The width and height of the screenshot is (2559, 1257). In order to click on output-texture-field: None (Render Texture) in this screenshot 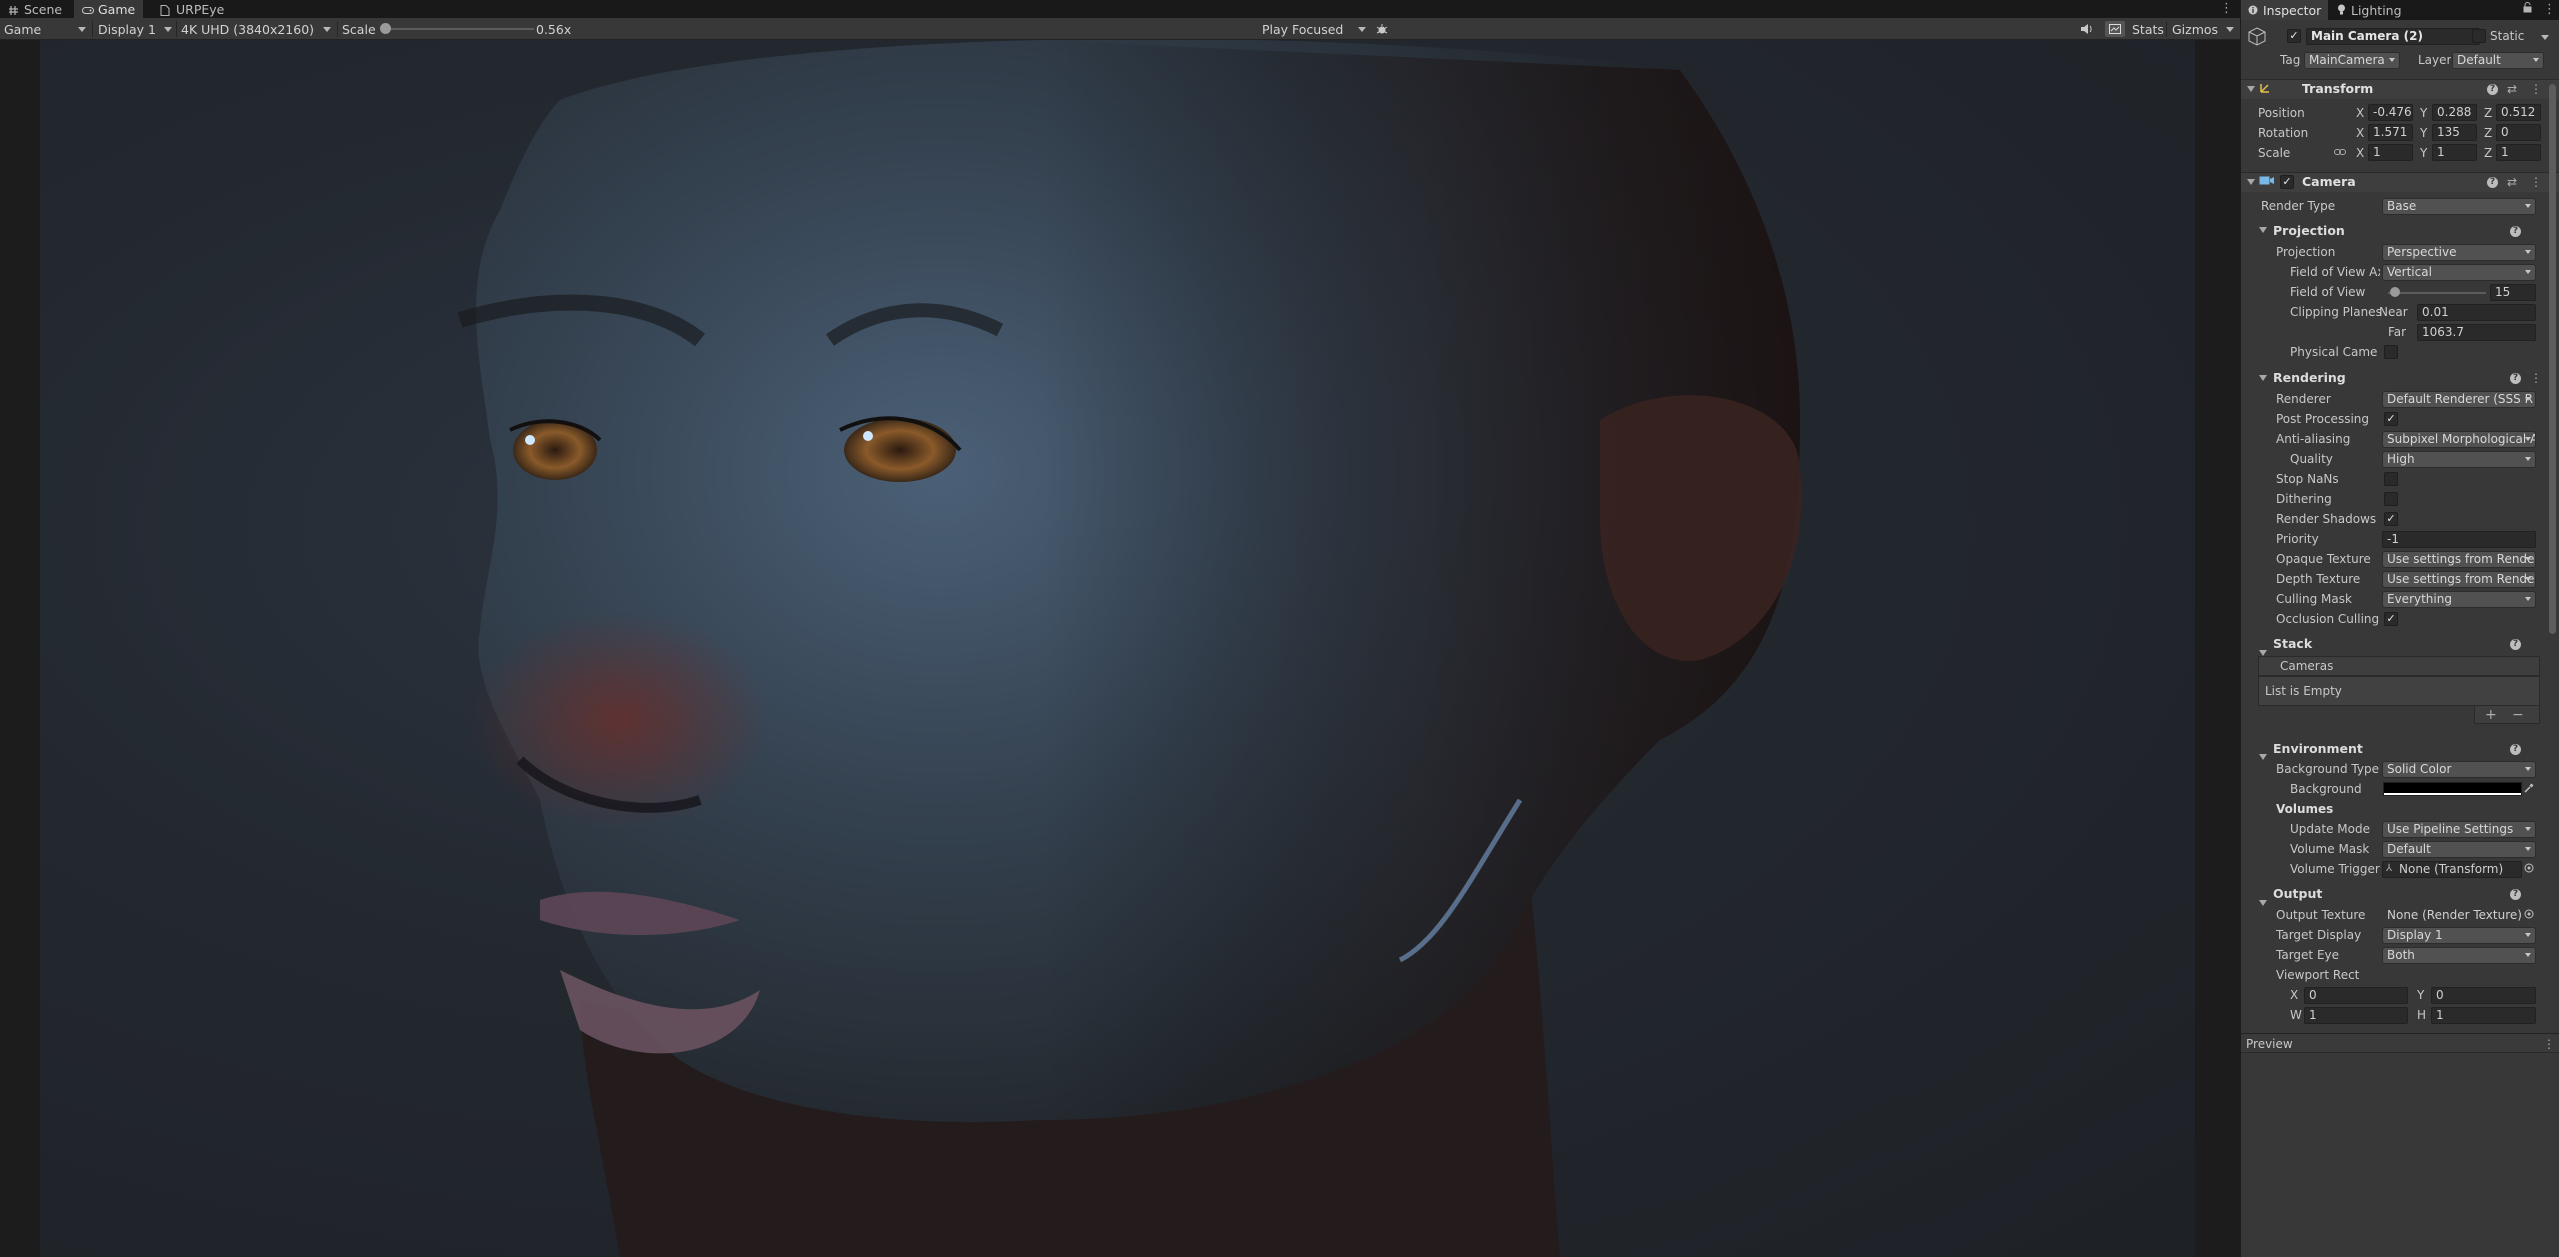, I will do `click(2452, 915)`.